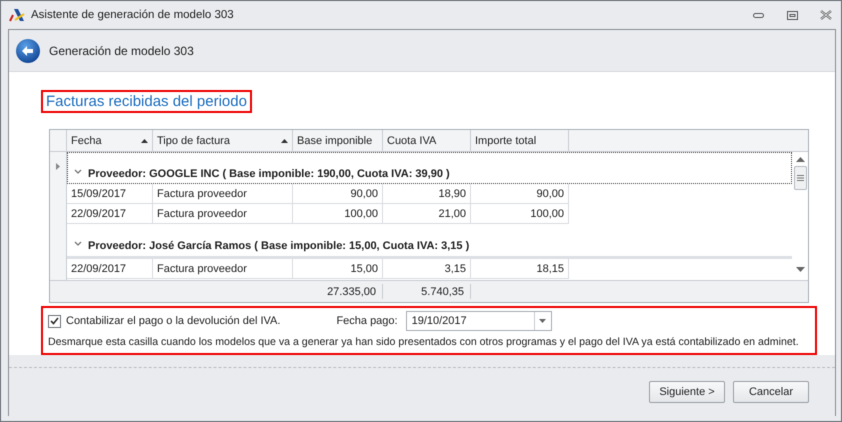  Describe the element at coordinates (792, 15) in the screenshot. I see `maximize-button` at that location.